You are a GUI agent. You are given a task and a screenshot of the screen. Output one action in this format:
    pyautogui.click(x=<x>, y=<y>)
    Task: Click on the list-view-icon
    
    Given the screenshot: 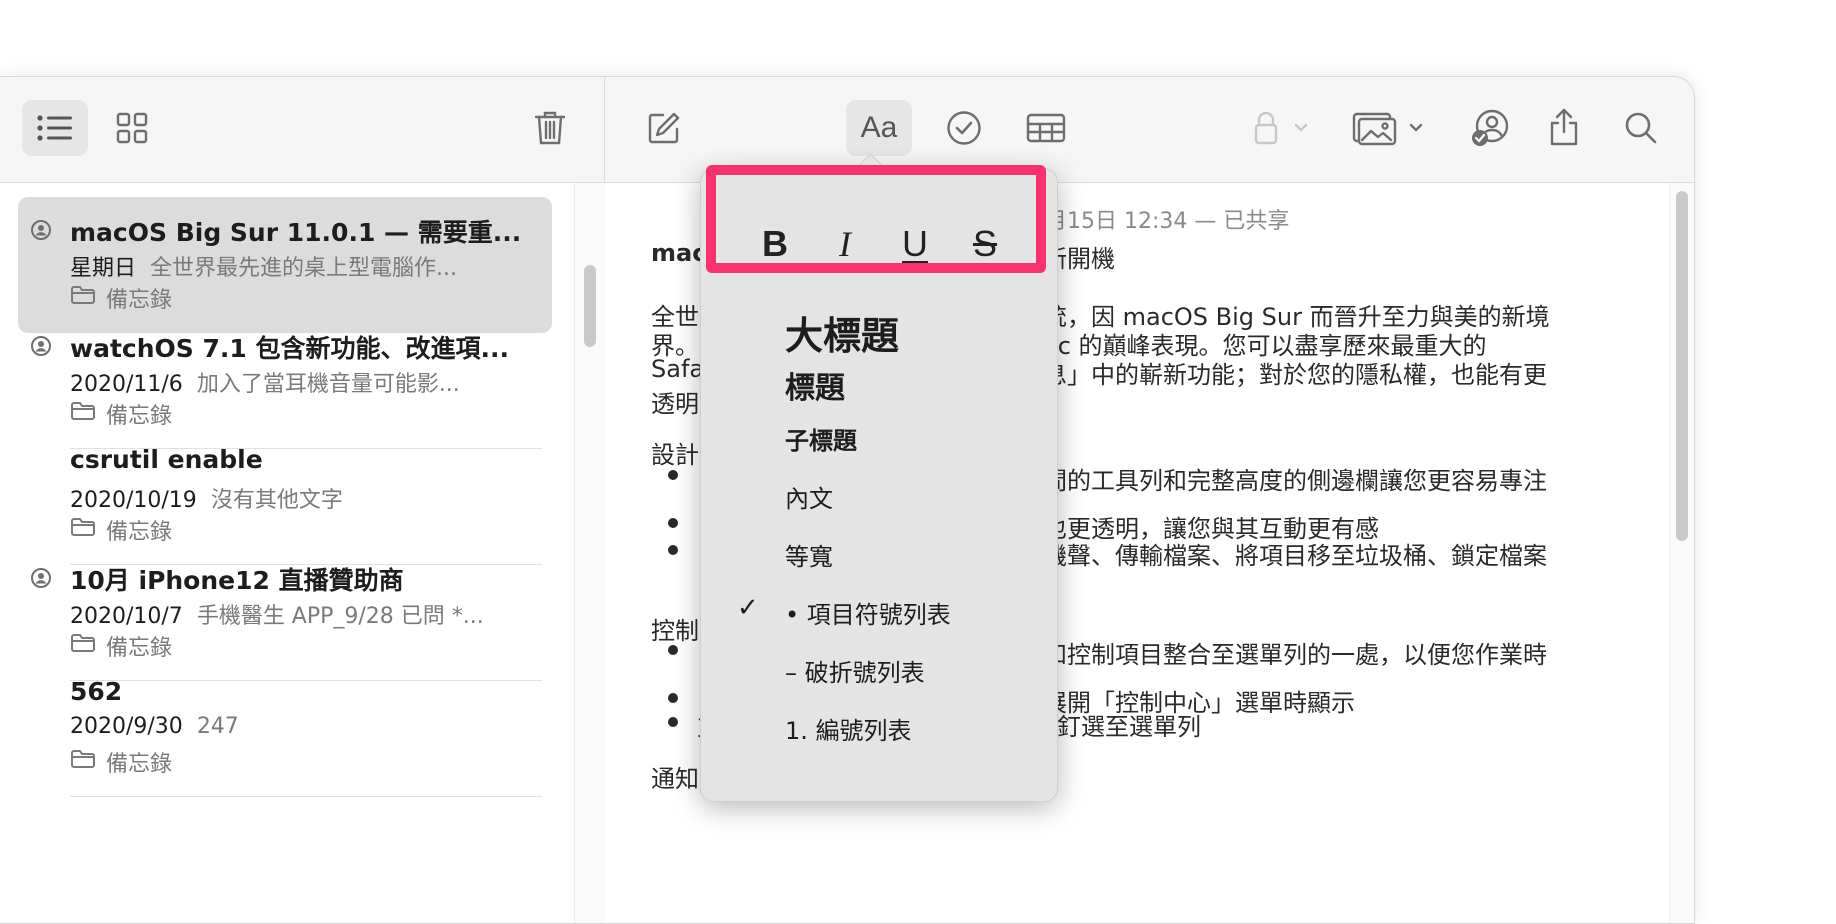 What is the action you would take?
    pyautogui.click(x=55, y=128)
    